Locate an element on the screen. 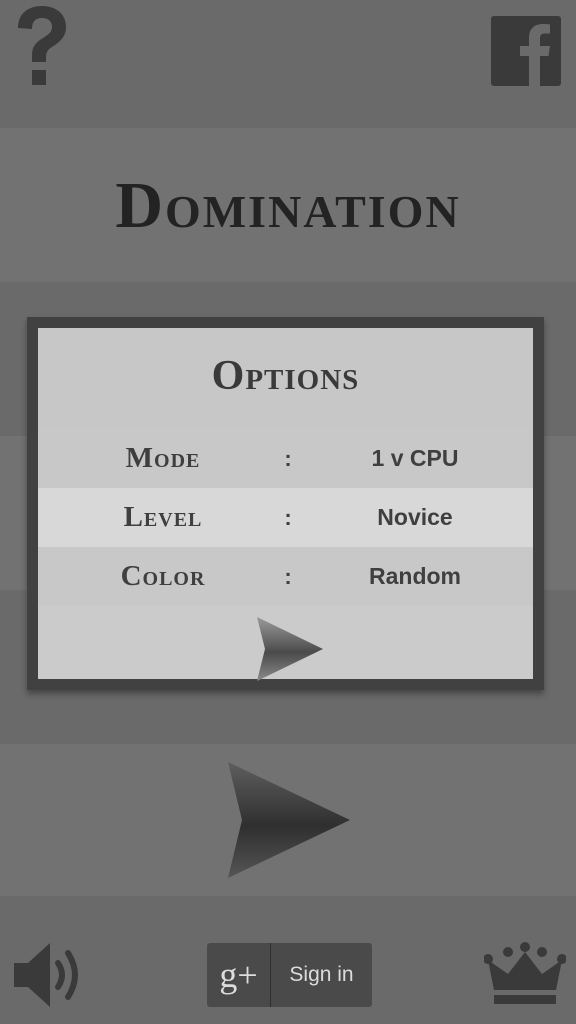 This screenshot has width=576, height=1024. google-plus-logo-text: g+ is located at coordinates (238, 975).